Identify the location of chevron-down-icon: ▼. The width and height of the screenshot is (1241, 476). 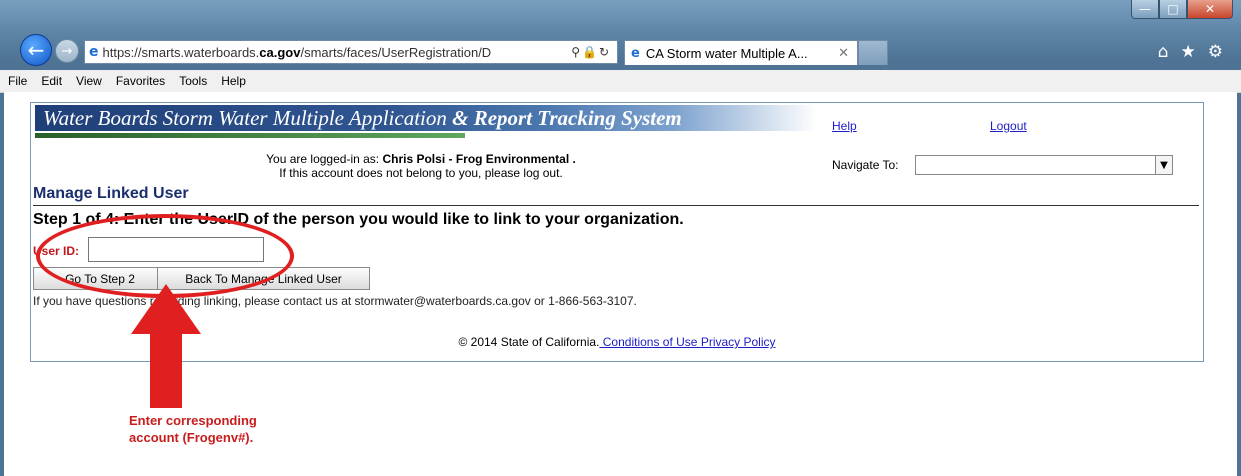
(1163, 165).